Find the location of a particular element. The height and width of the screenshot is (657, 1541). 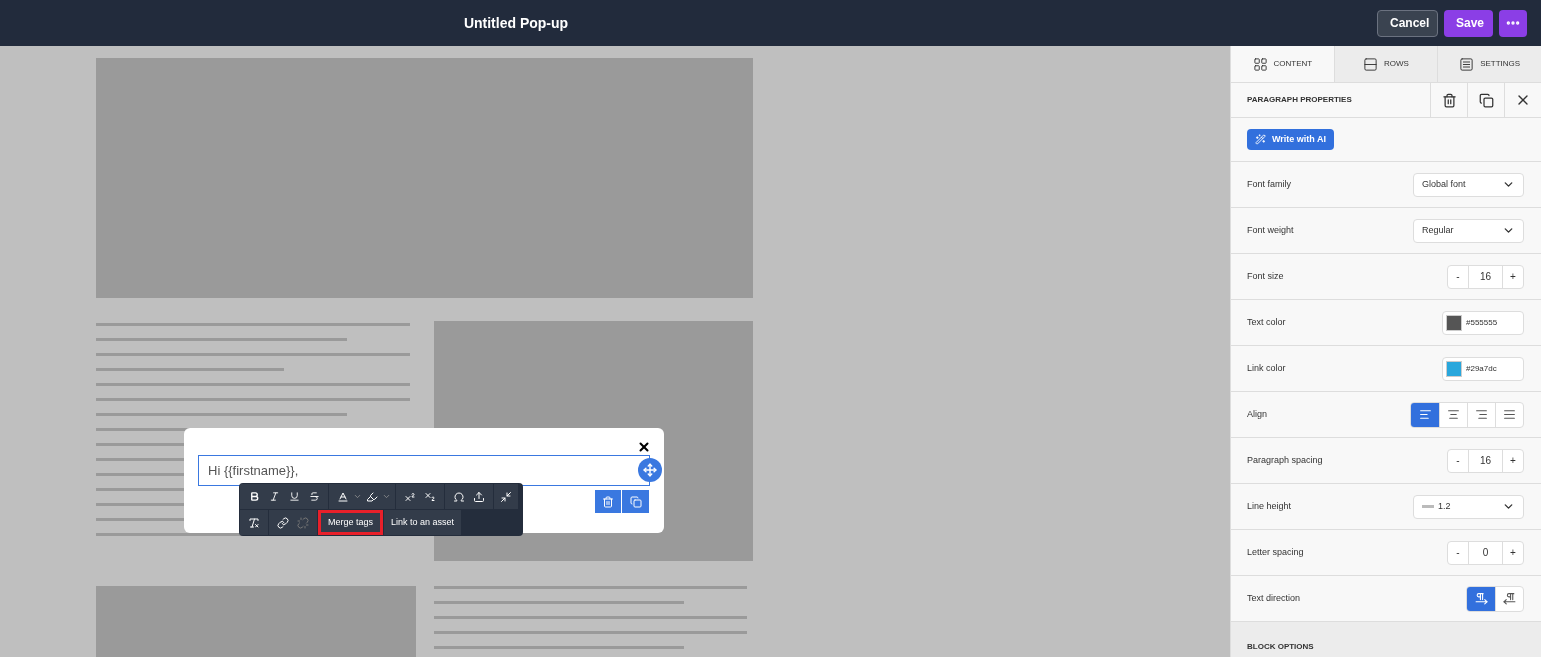

unlink-icon is located at coordinates (303, 522).